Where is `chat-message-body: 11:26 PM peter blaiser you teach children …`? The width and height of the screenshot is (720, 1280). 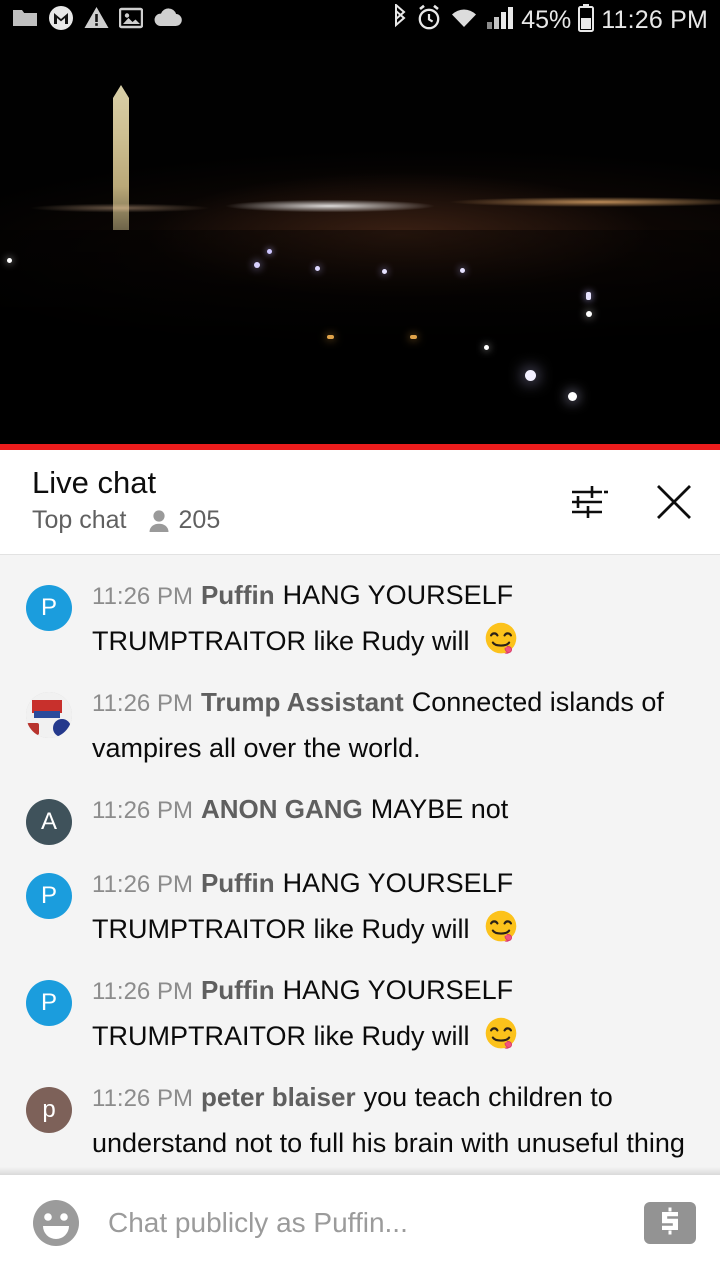
chat-message-body: 11:26 PM peter blaiser you teach children … is located at coordinates (394, 1120).